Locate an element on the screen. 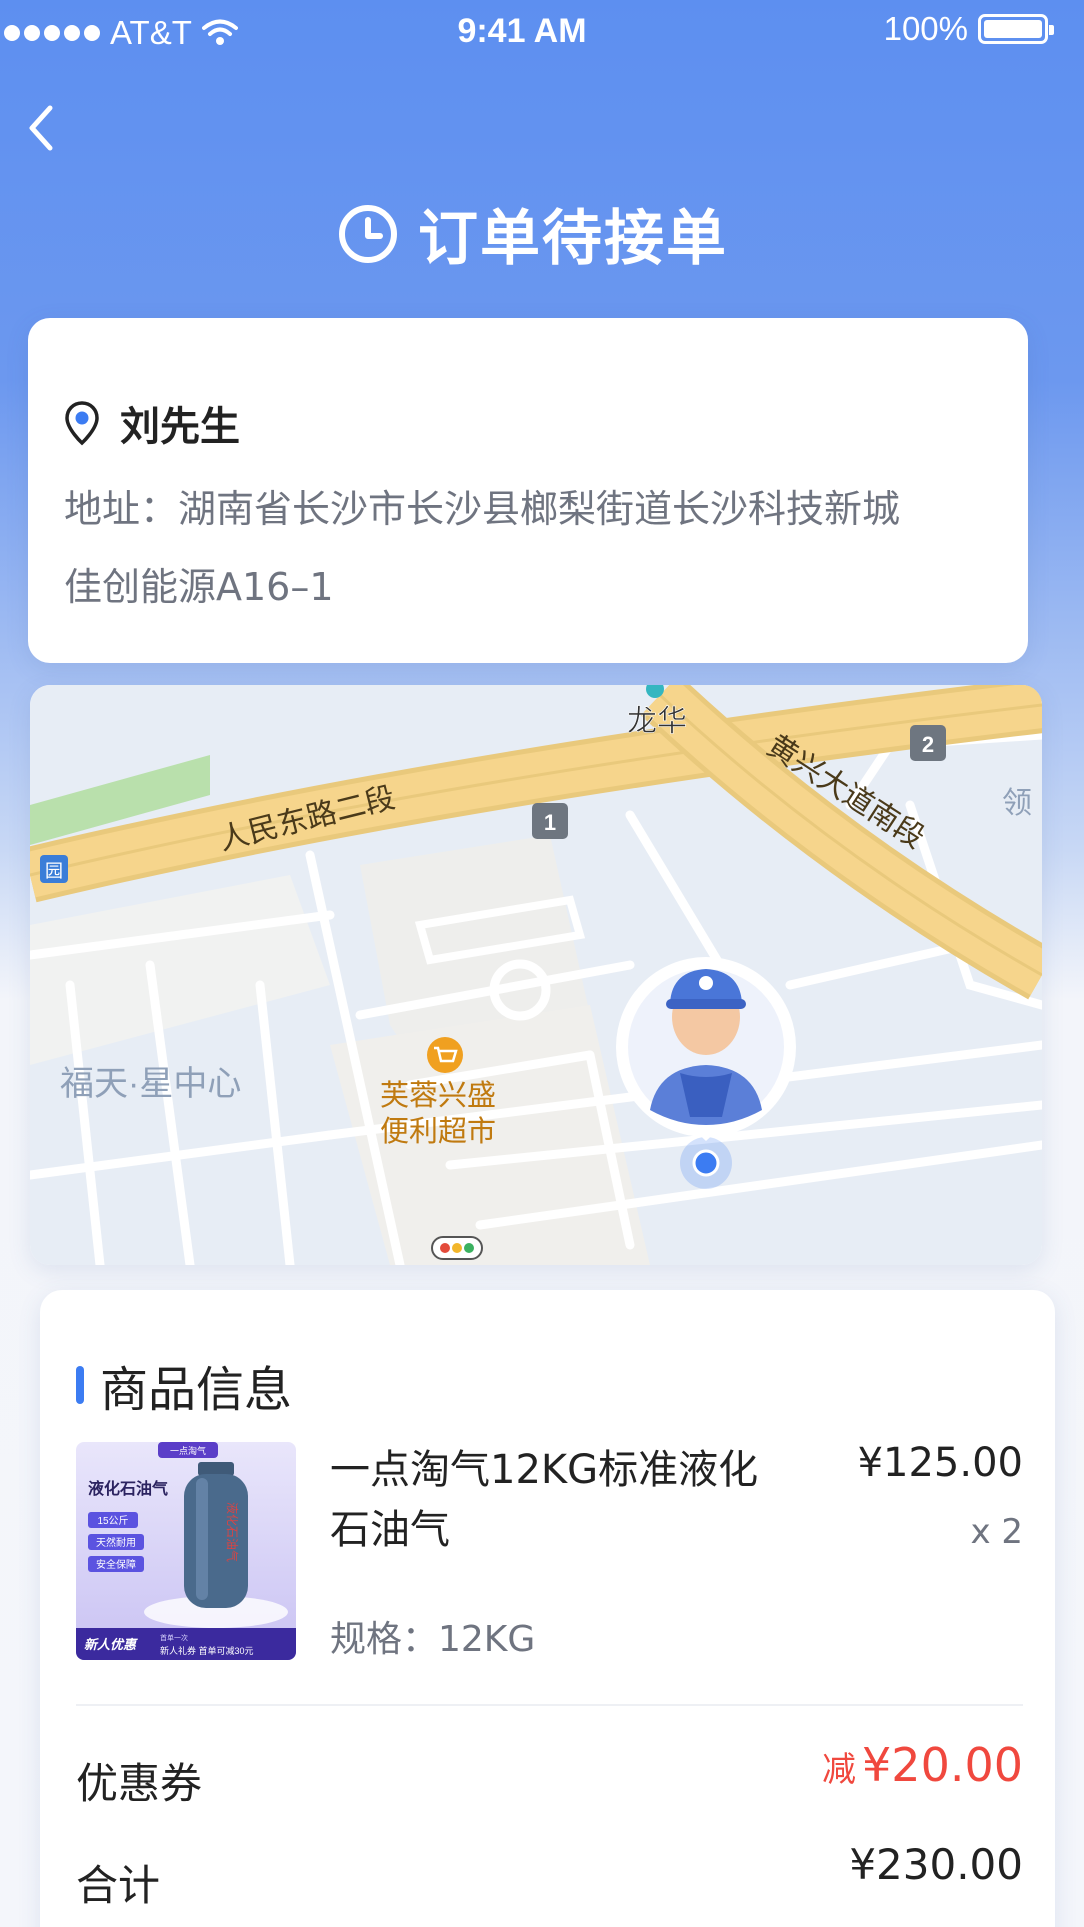  location-pin-icon is located at coordinates (82, 423).